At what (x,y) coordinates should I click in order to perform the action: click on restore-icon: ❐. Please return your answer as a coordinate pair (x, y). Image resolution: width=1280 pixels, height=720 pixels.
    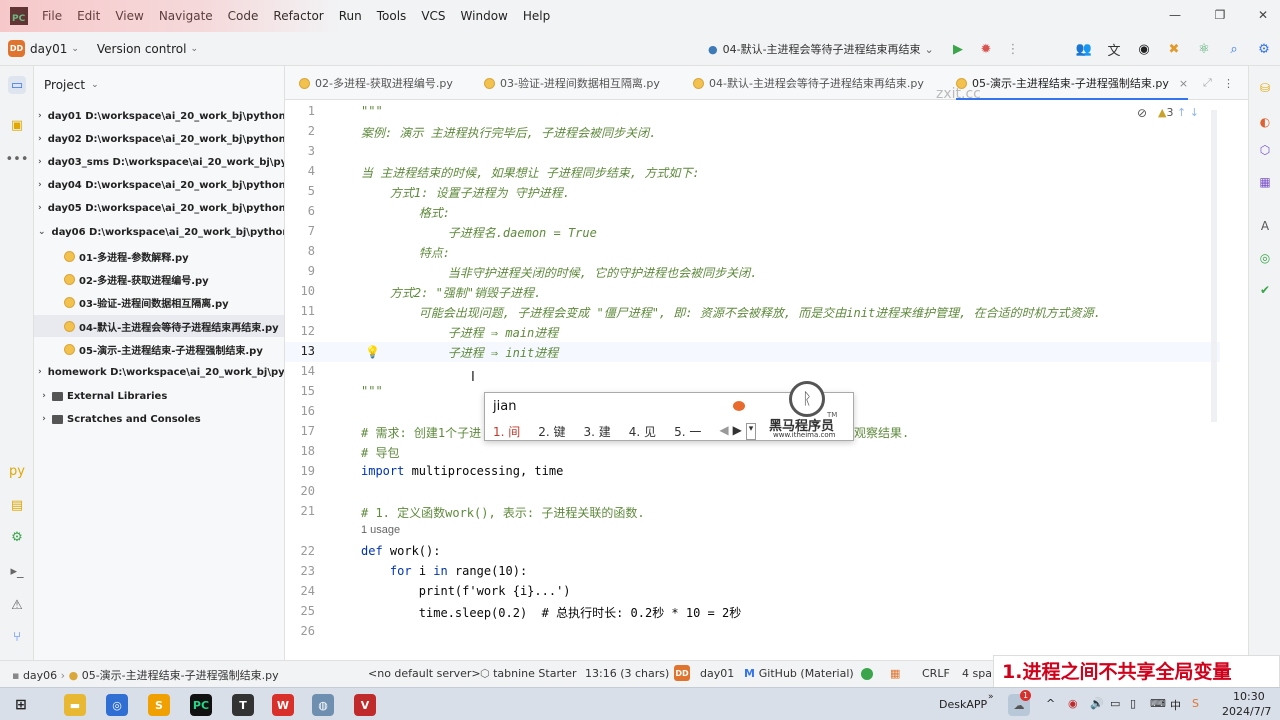
    Looking at the image, I should click on (1220, 15).